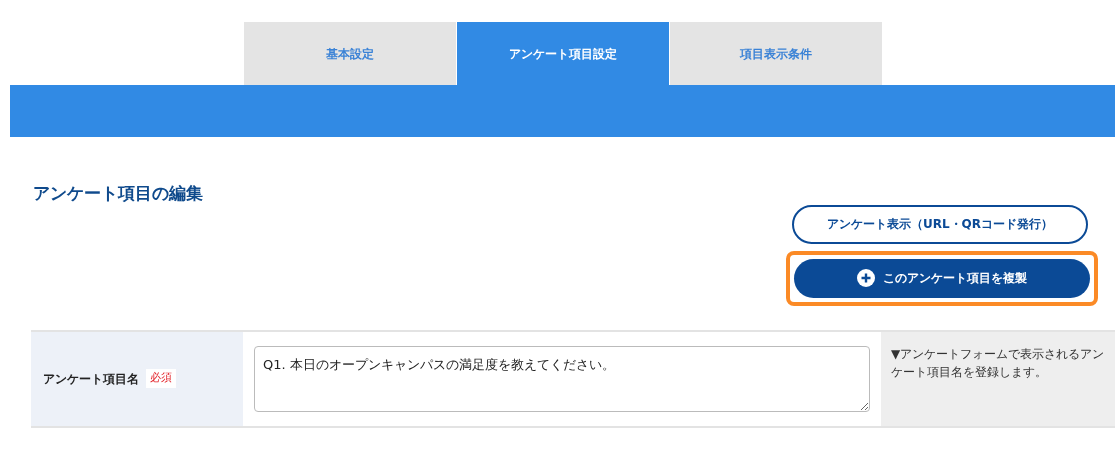  I want to click on section-title: アンケート項目の編集, so click(118, 193).